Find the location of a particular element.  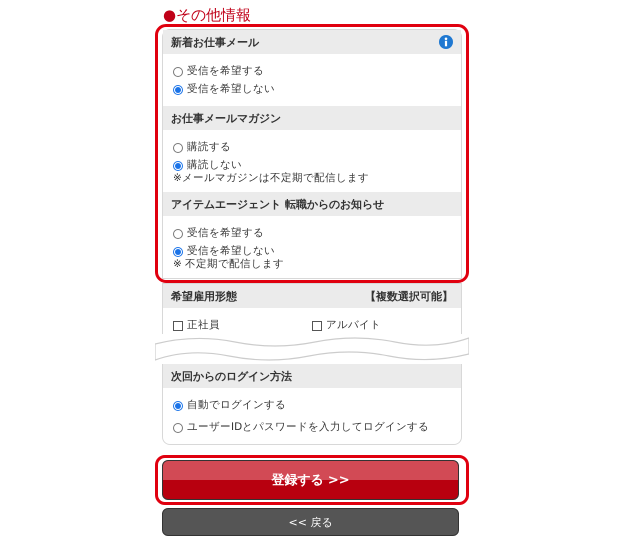

option-label: 購読しない is located at coordinates (214, 165).